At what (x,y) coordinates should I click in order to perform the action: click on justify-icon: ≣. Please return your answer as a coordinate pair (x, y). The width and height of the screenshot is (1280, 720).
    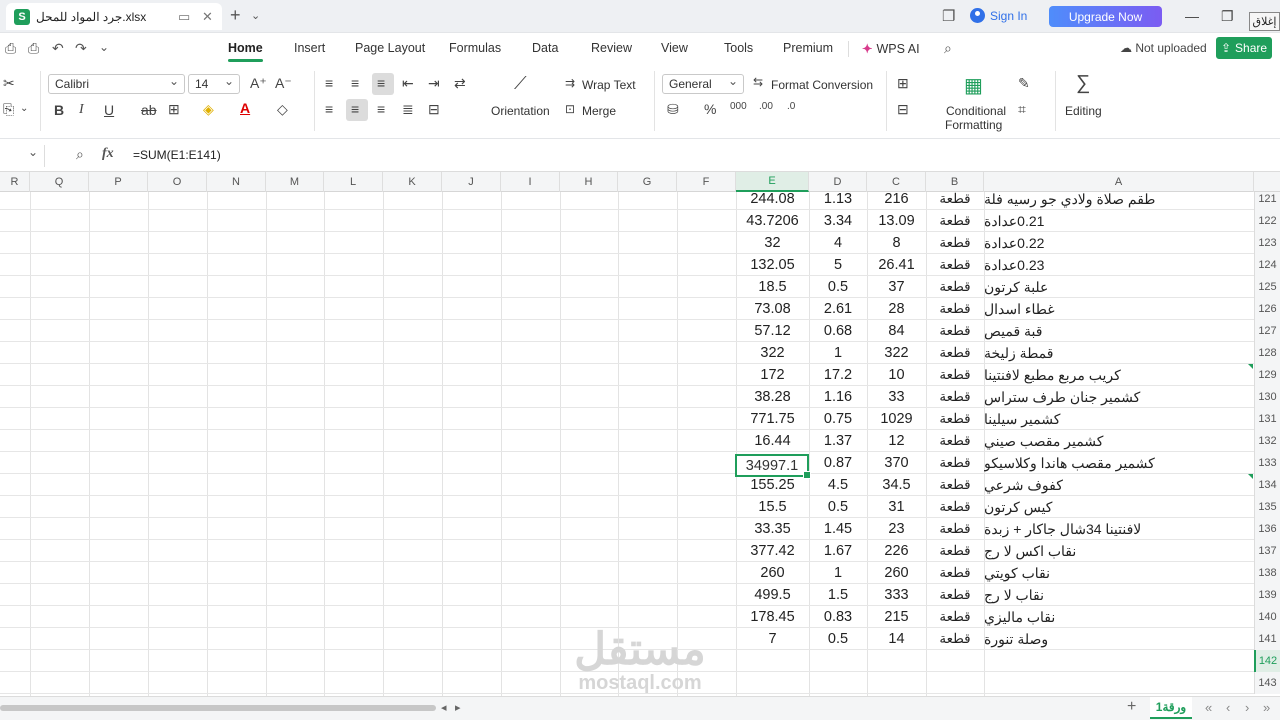
    Looking at the image, I should click on (408, 109).